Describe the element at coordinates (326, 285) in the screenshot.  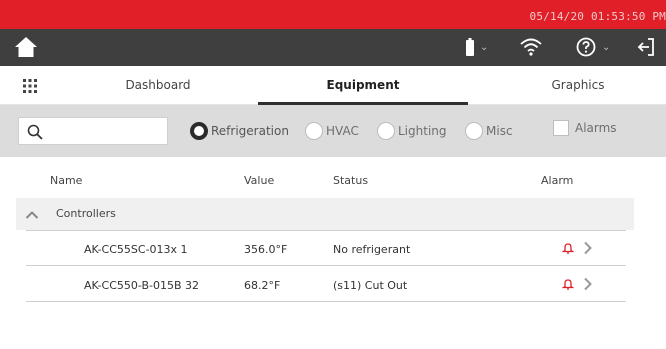
I see `table-row: AK-CC550-B-015B 32 68.2°F (s11) Cut Out` at that location.